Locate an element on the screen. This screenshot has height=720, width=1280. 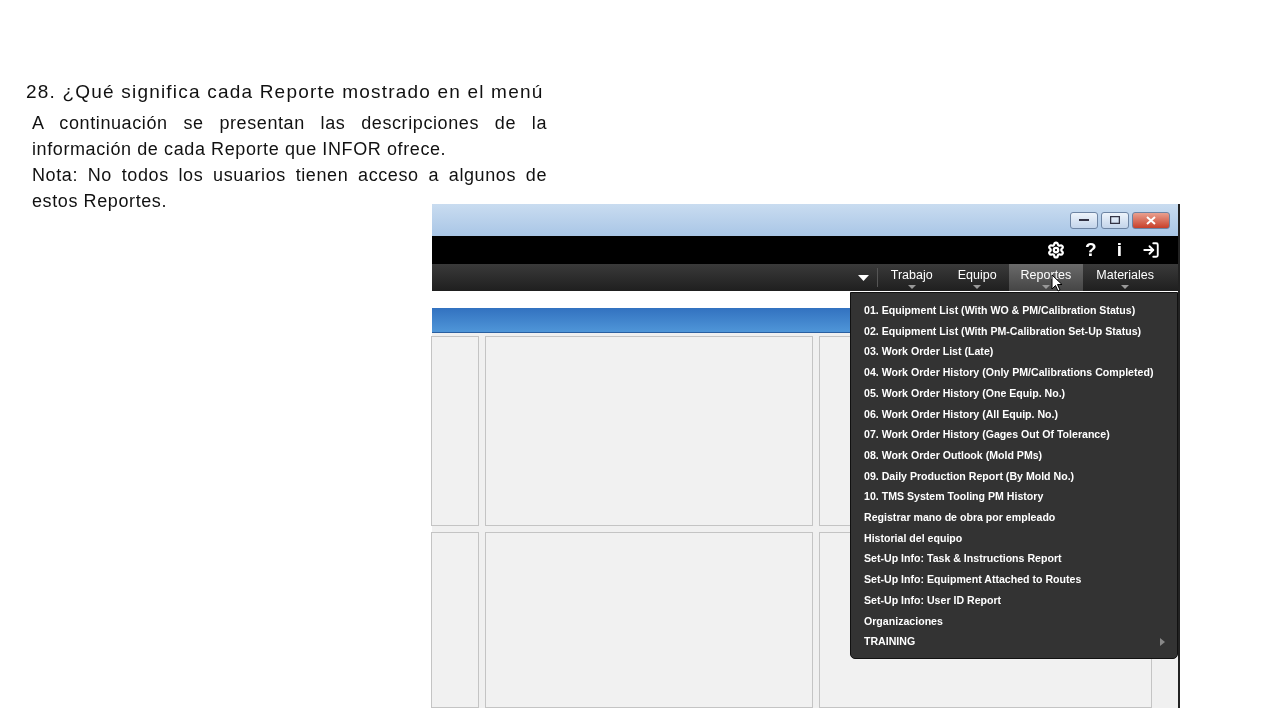
minimize-button is located at coordinates (1084, 220).